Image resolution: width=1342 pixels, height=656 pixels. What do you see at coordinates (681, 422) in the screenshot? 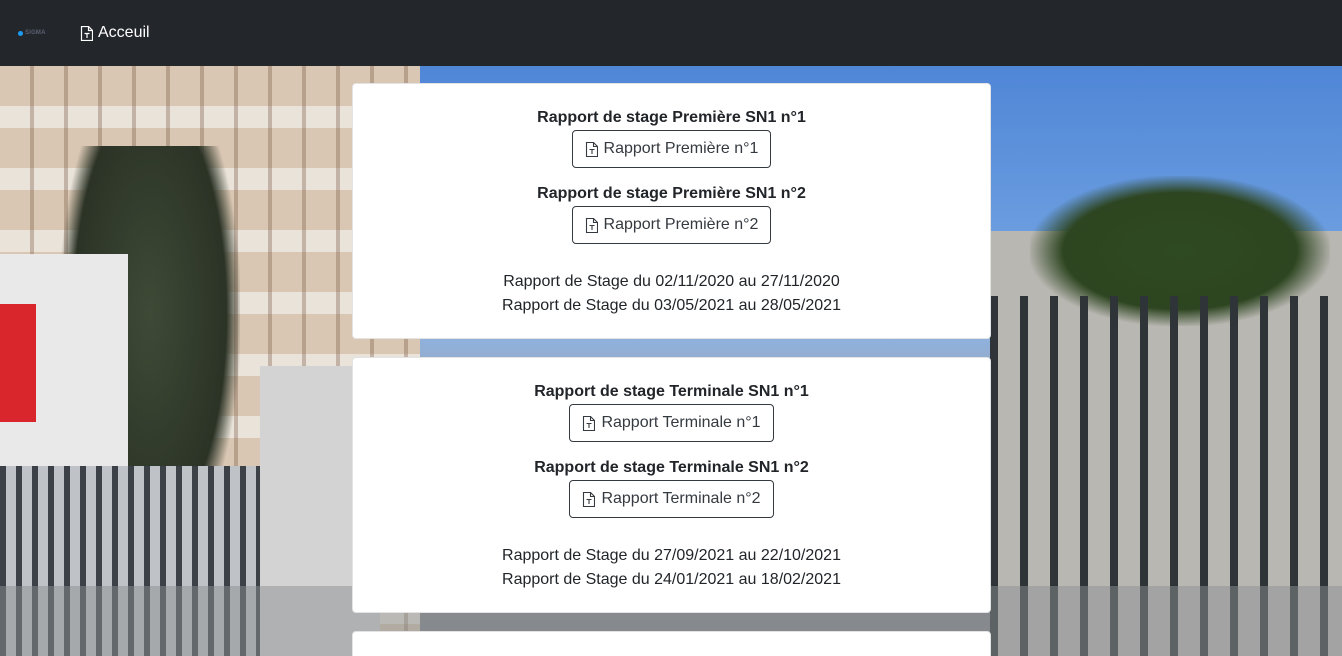
I see `button-label: Rapport Terminale n°1` at bounding box center [681, 422].